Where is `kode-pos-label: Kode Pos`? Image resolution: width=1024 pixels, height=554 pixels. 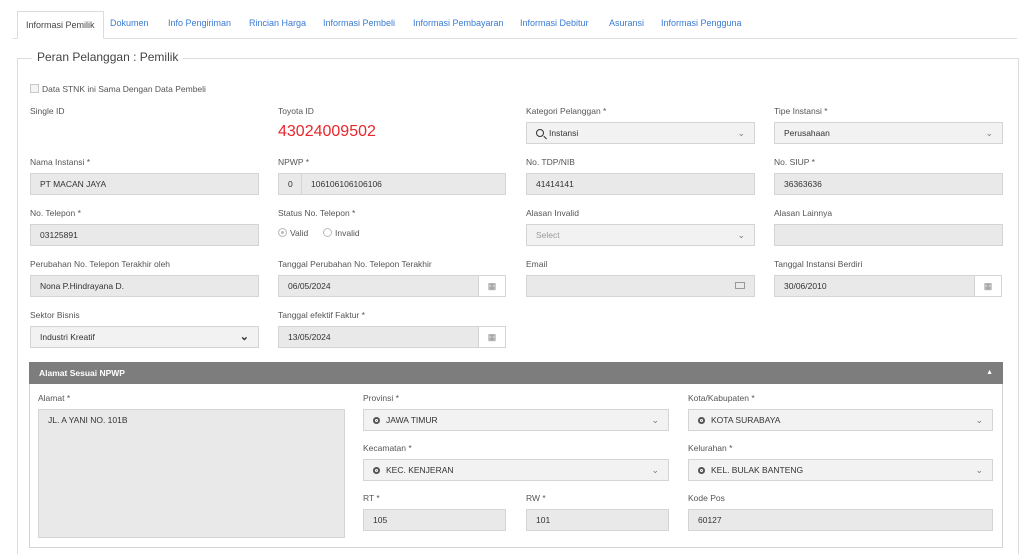 kode-pos-label: Kode Pos is located at coordinates (706, 498).